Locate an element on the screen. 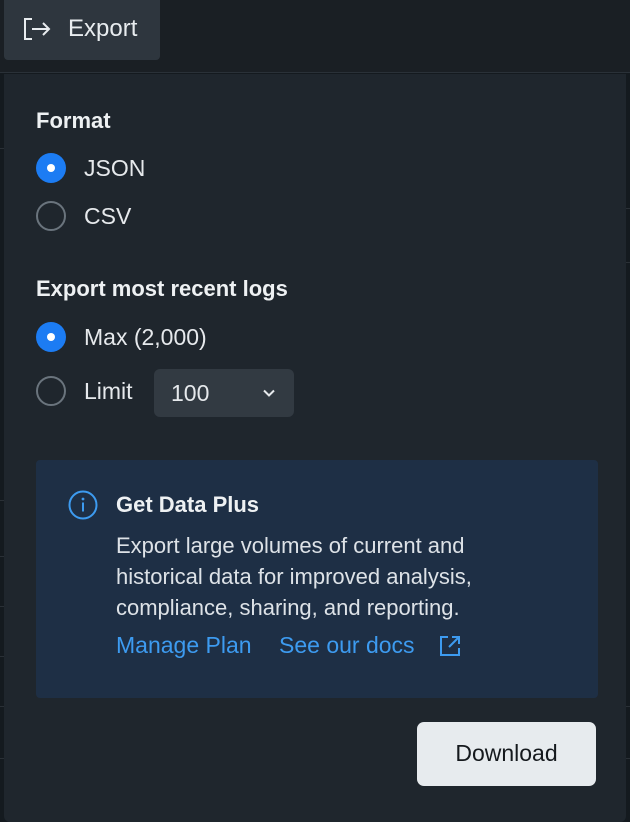  external-link-icon is located at coordinates (450, 646).